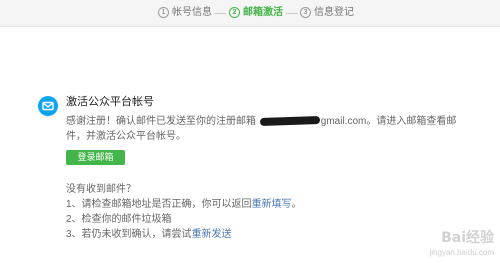  What do you see at coordinates (289, 121) in the screenshot?
I see `redacted-email-mark` at bounding box center [289, 121].